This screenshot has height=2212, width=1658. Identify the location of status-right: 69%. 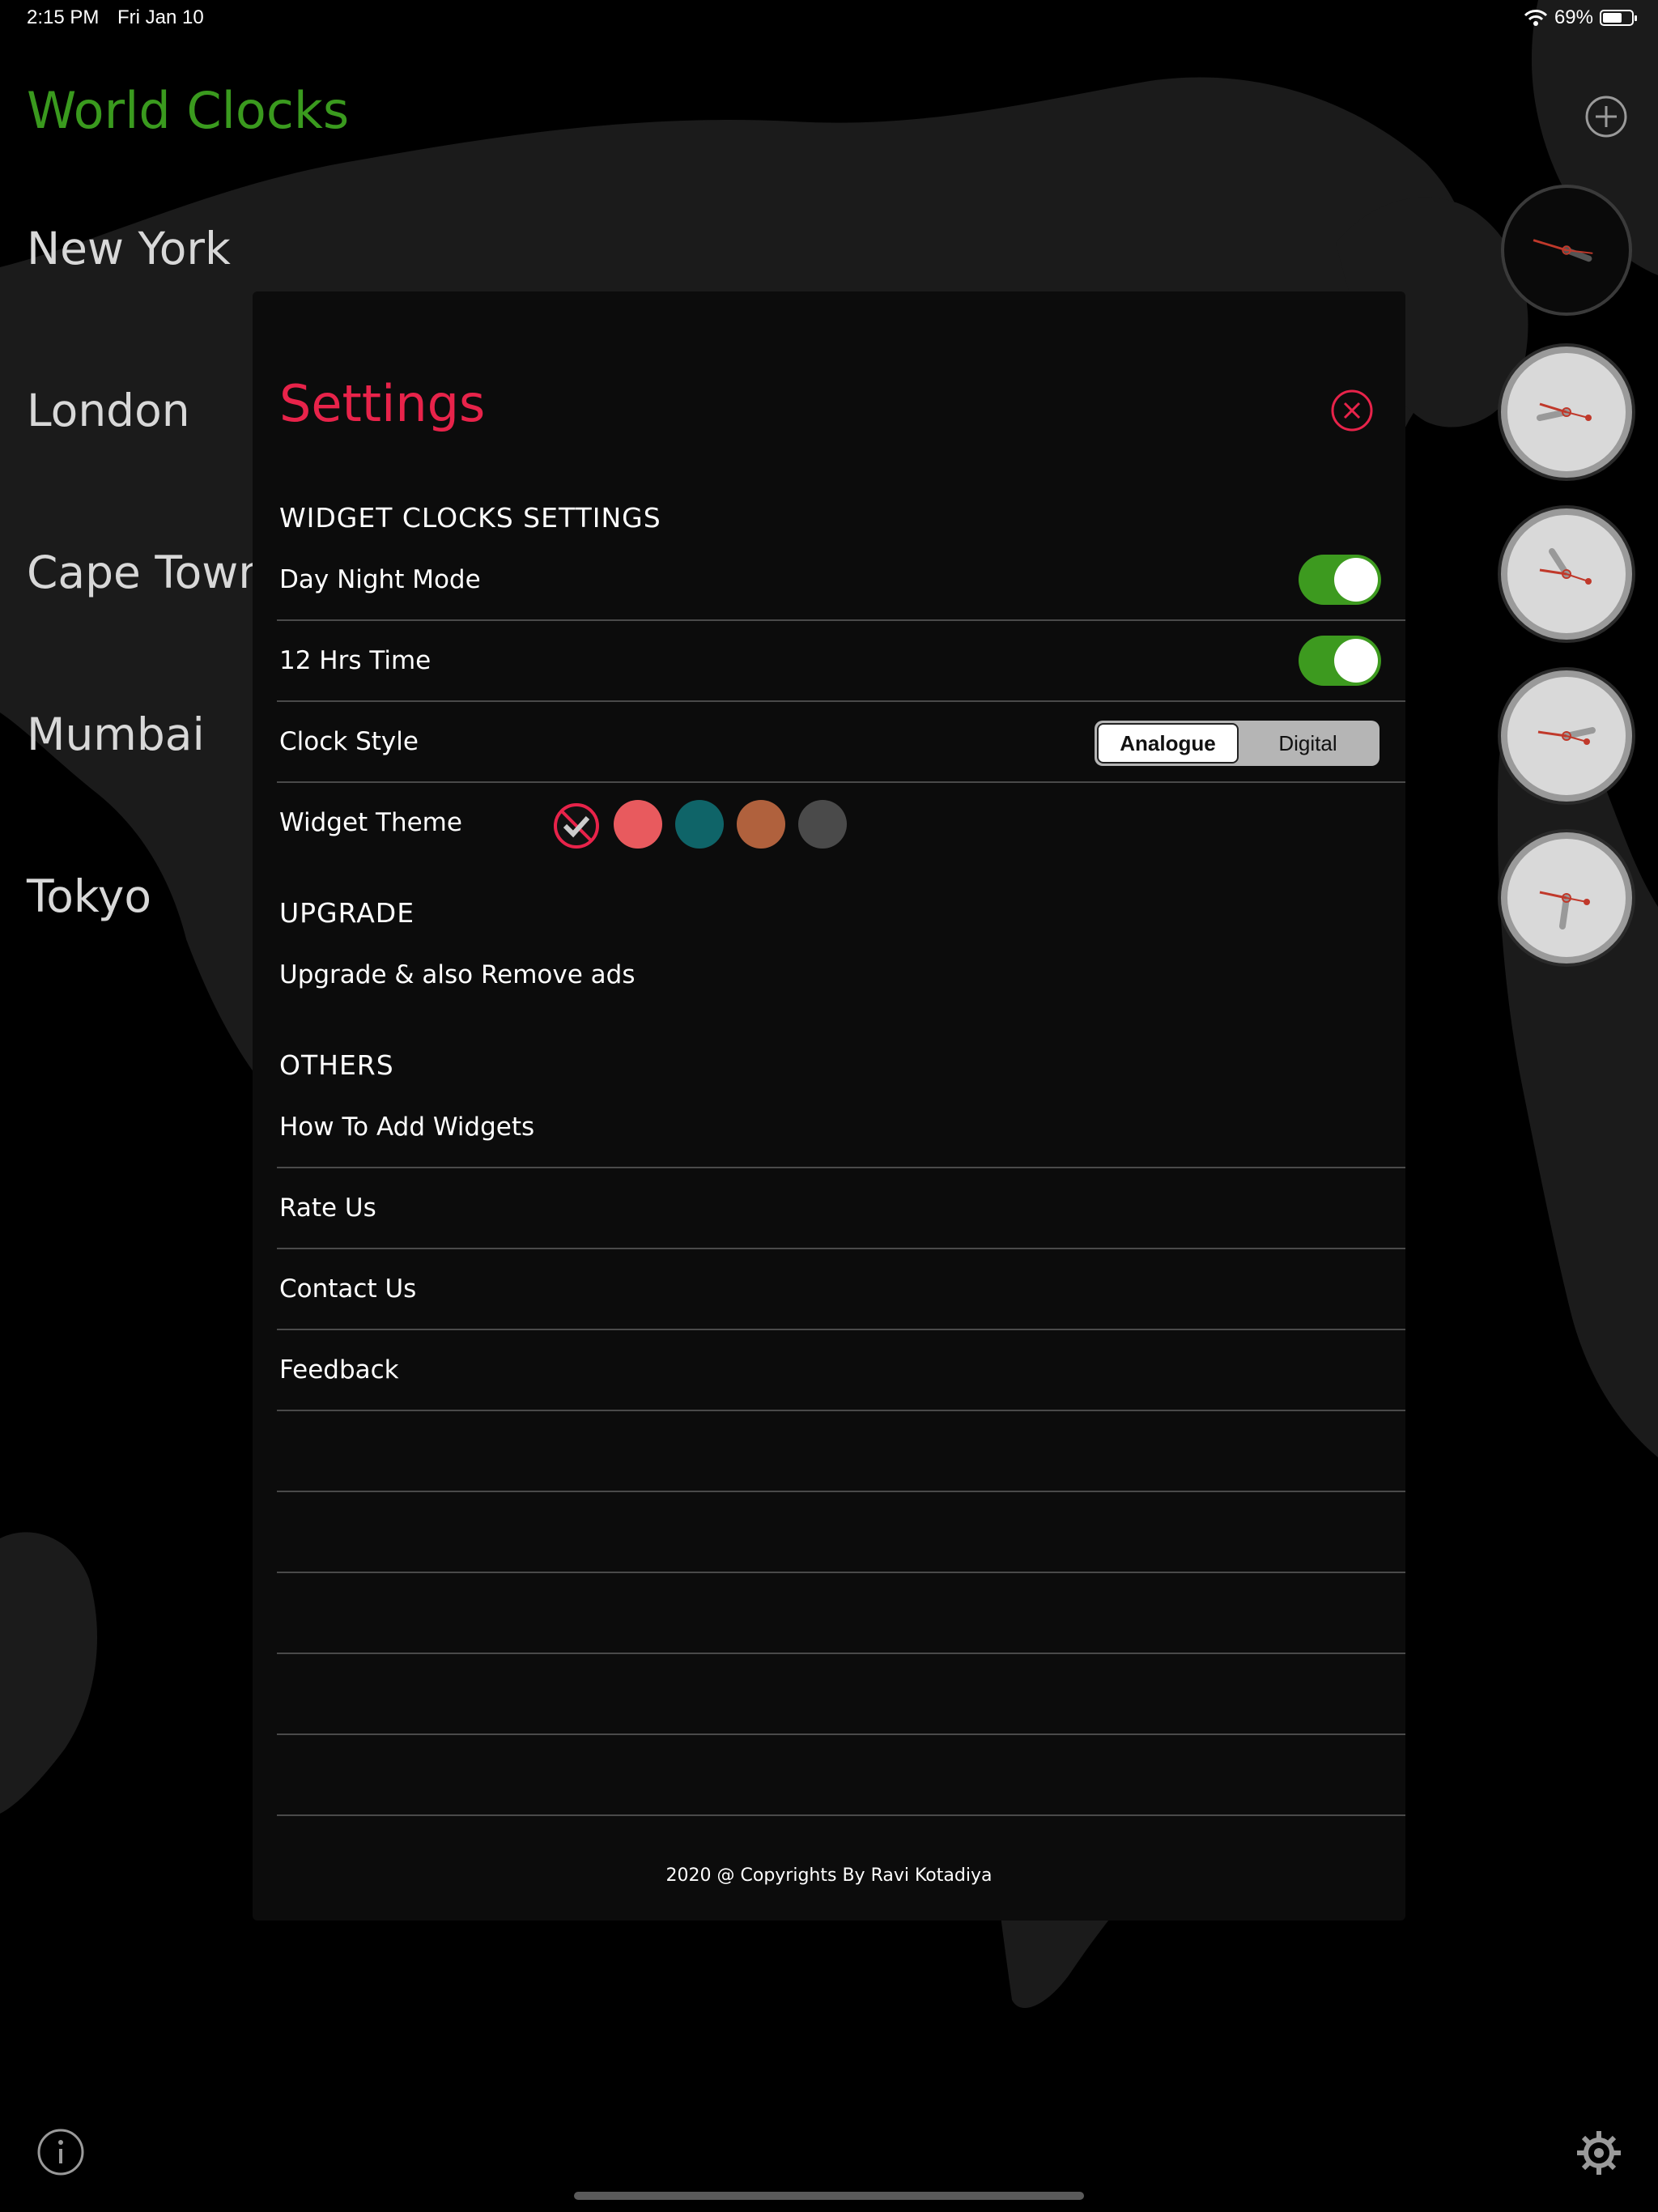
(1580, 18).